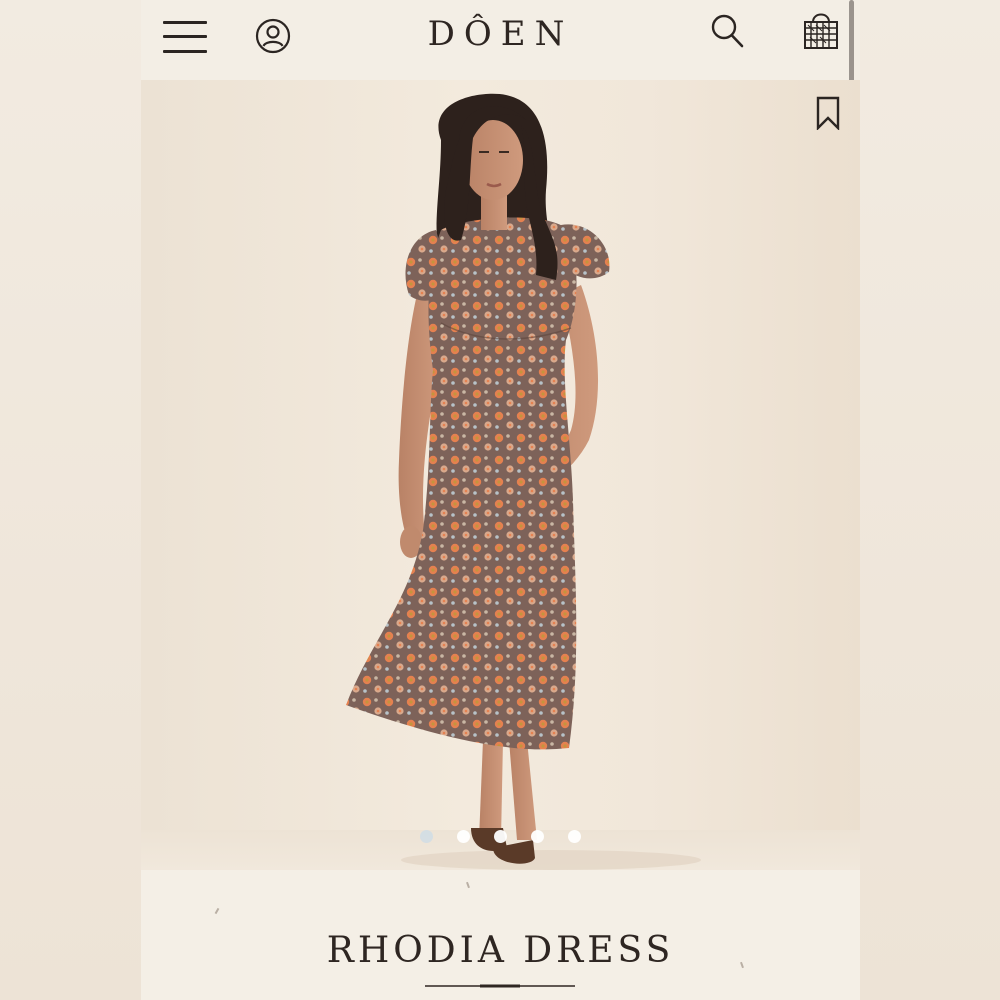 This screenshot has width=1000, height=1000. I want to click on basket-icon, so click(821, 30).